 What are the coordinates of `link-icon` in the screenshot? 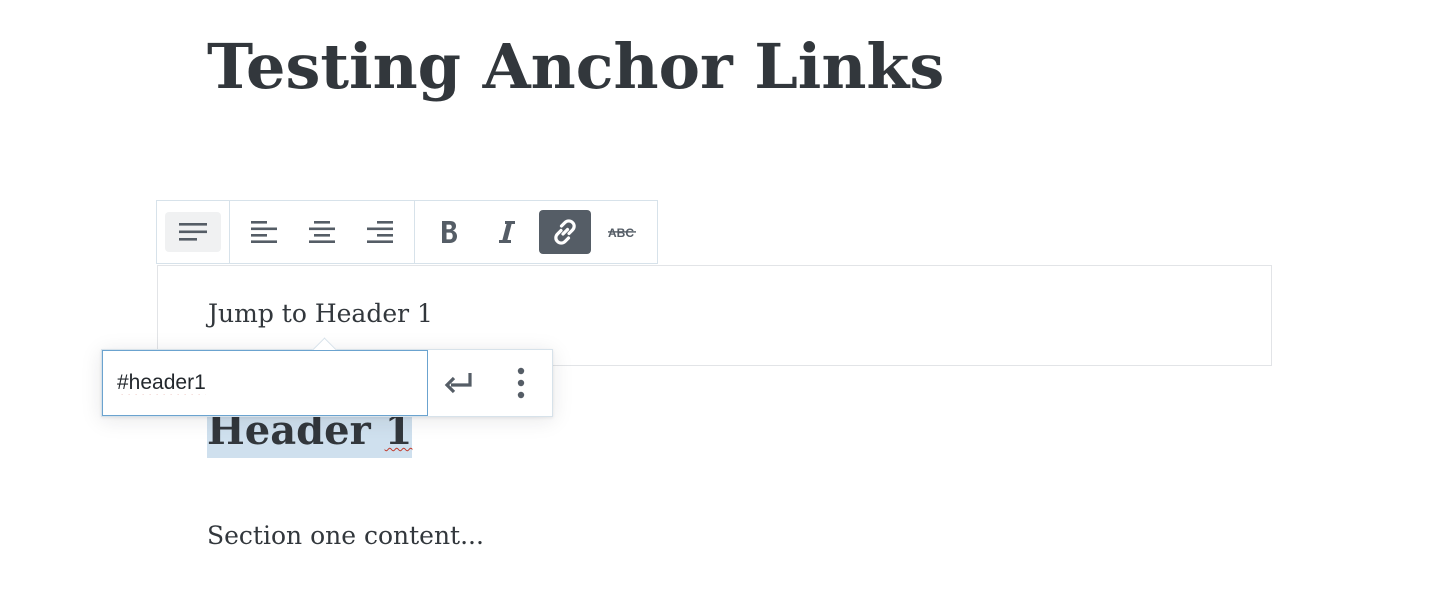 It's located at (565, 232).